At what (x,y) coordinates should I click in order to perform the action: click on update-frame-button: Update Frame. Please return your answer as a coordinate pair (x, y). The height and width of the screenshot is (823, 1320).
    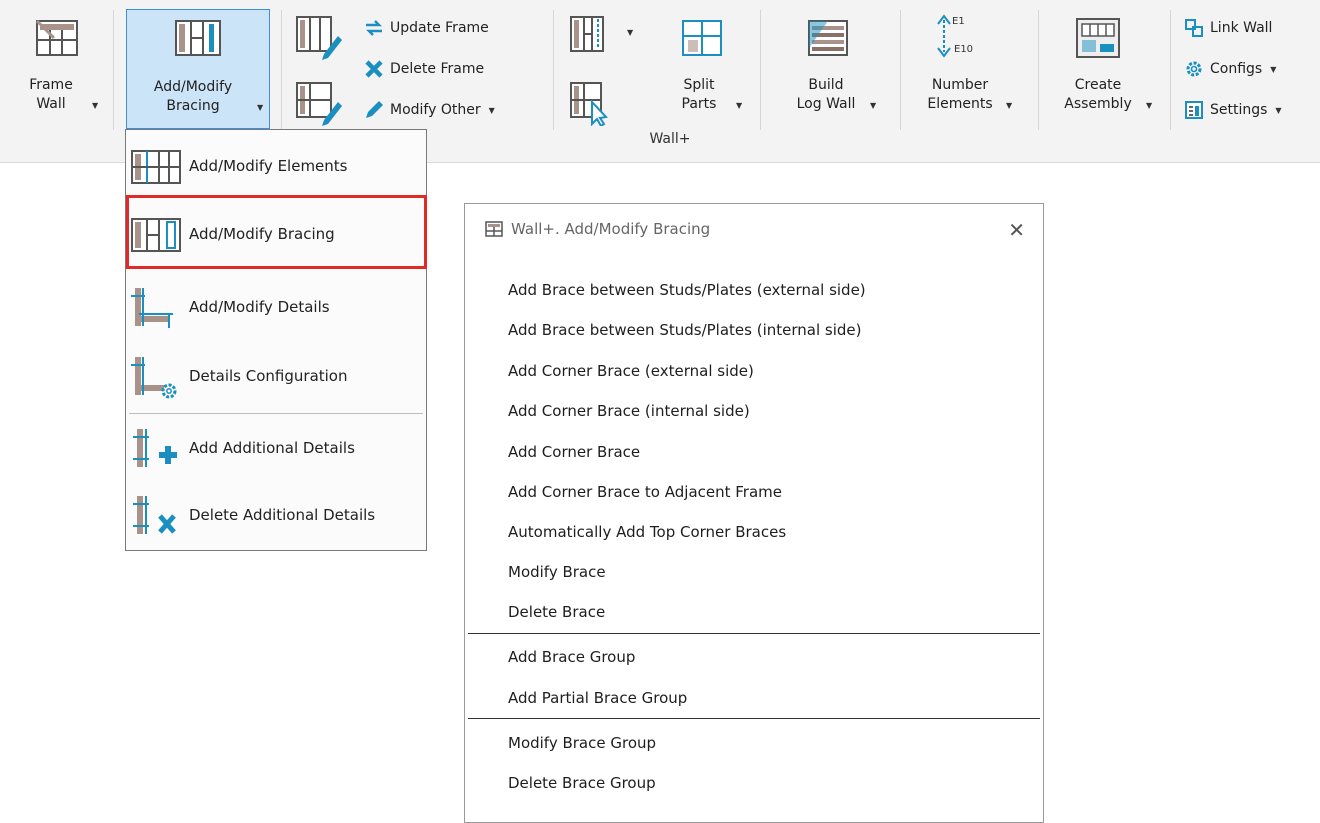
    Looking at the image, I should click on (426, 28).